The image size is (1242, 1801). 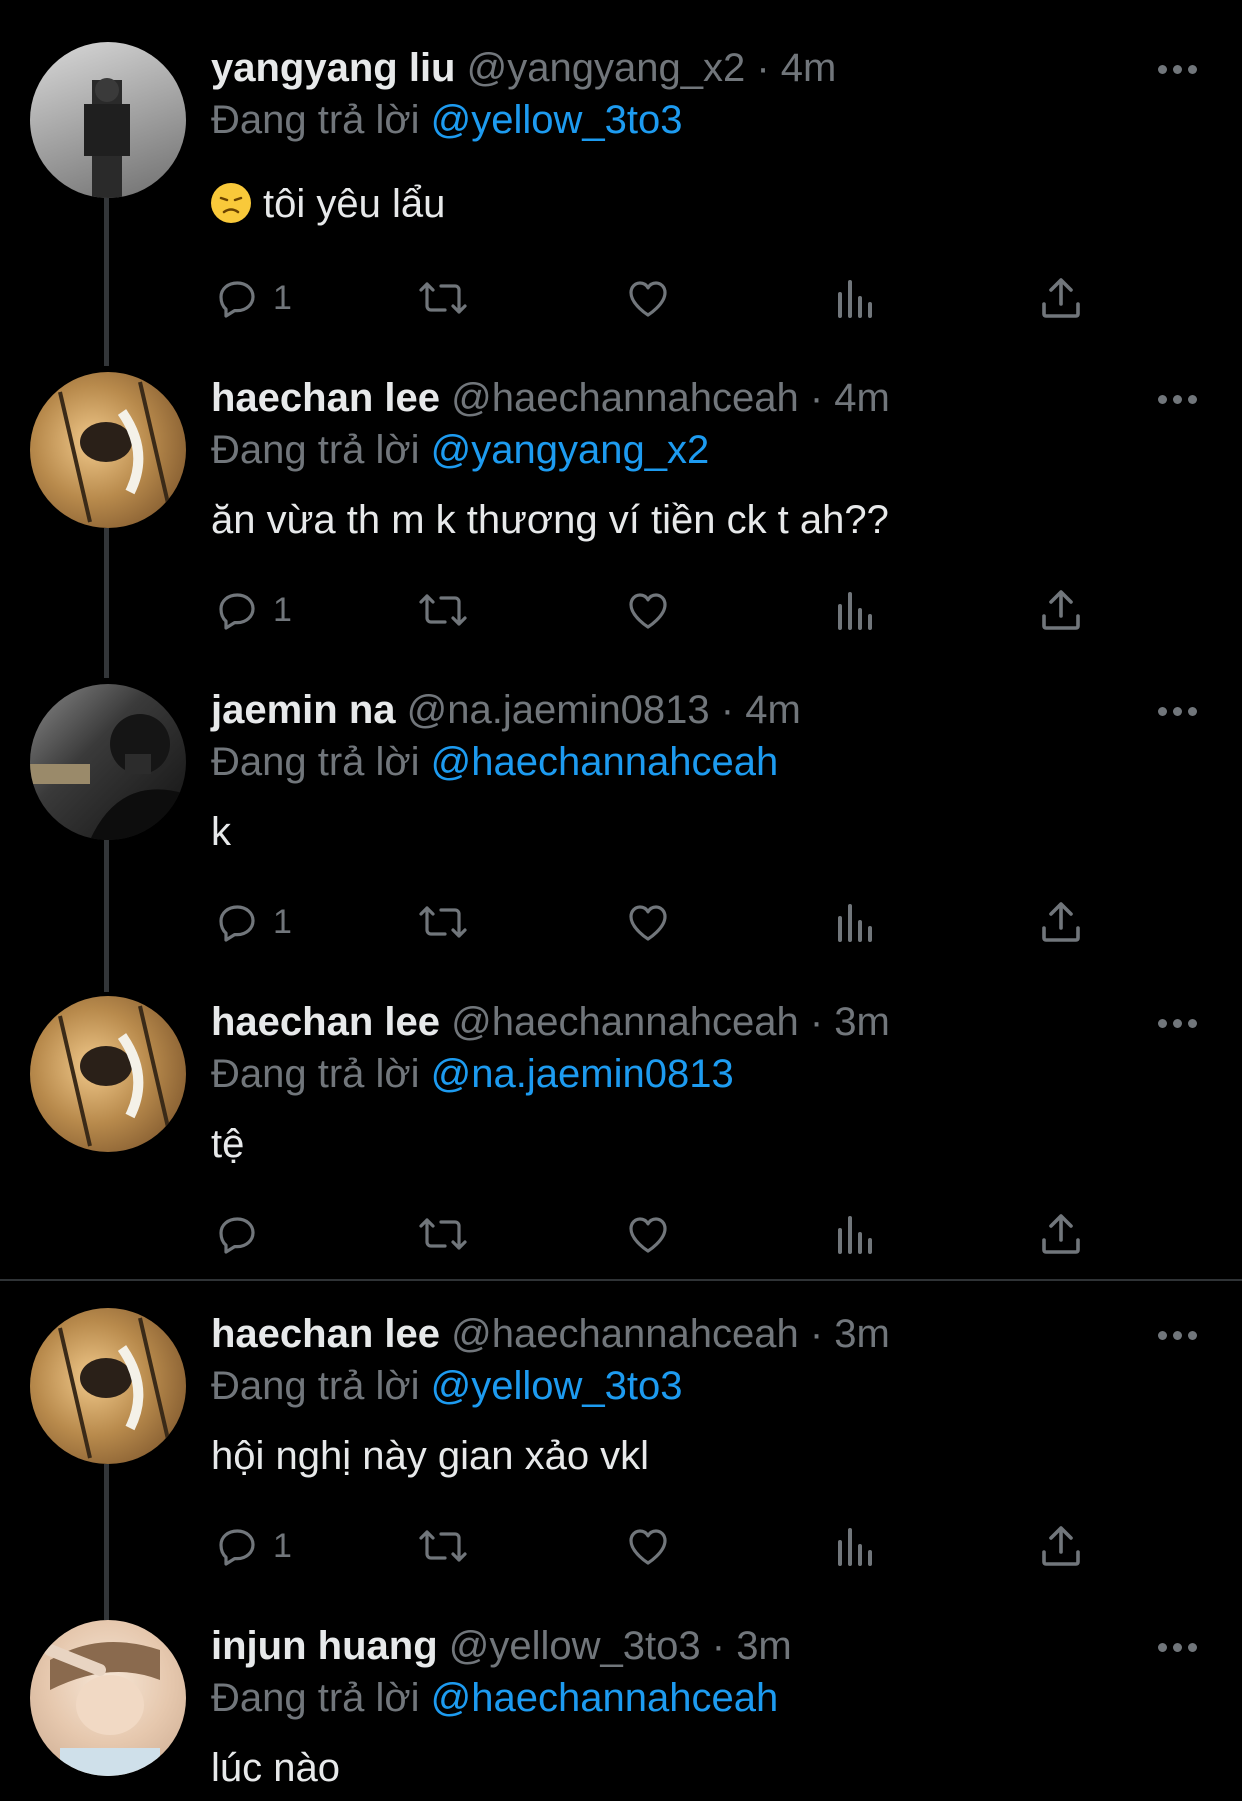 What do you see at coordinates (324, 1646) in the screenshot?
I see `display-name: injun huang` at bounding box center [324, 1646].